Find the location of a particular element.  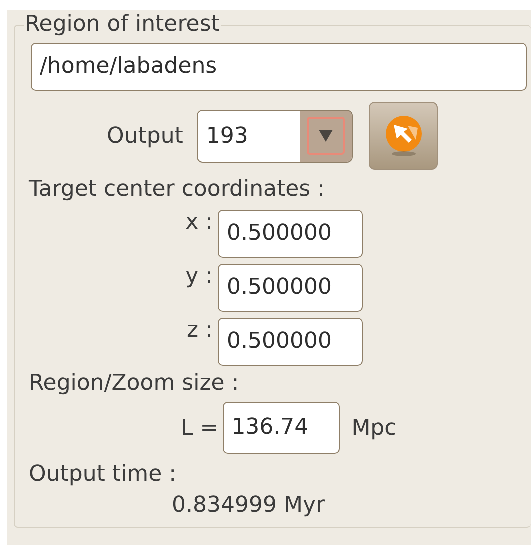

dropdown-arrow-icon is located at coordinates (326, 136).